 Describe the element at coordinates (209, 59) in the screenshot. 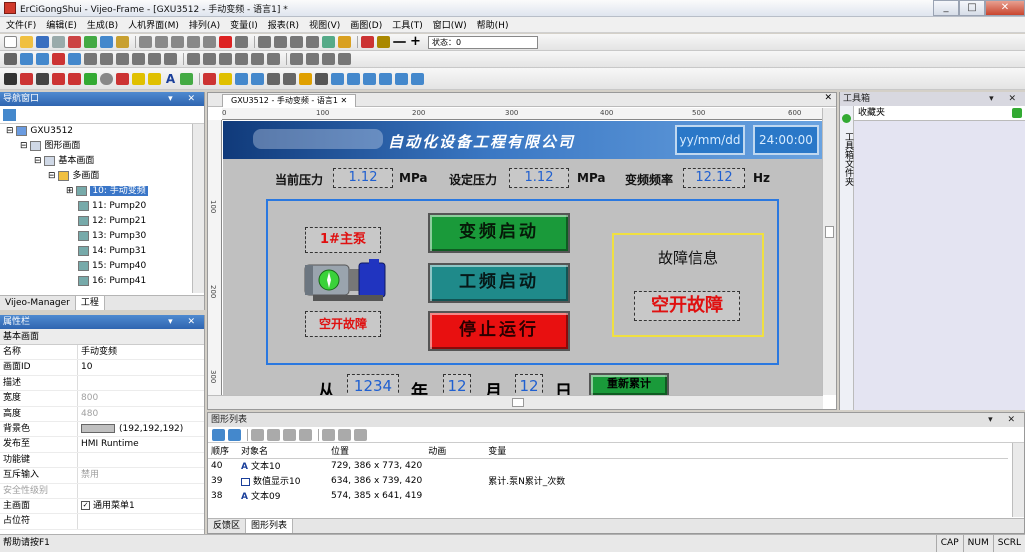

I see `flip-icon` at that location.